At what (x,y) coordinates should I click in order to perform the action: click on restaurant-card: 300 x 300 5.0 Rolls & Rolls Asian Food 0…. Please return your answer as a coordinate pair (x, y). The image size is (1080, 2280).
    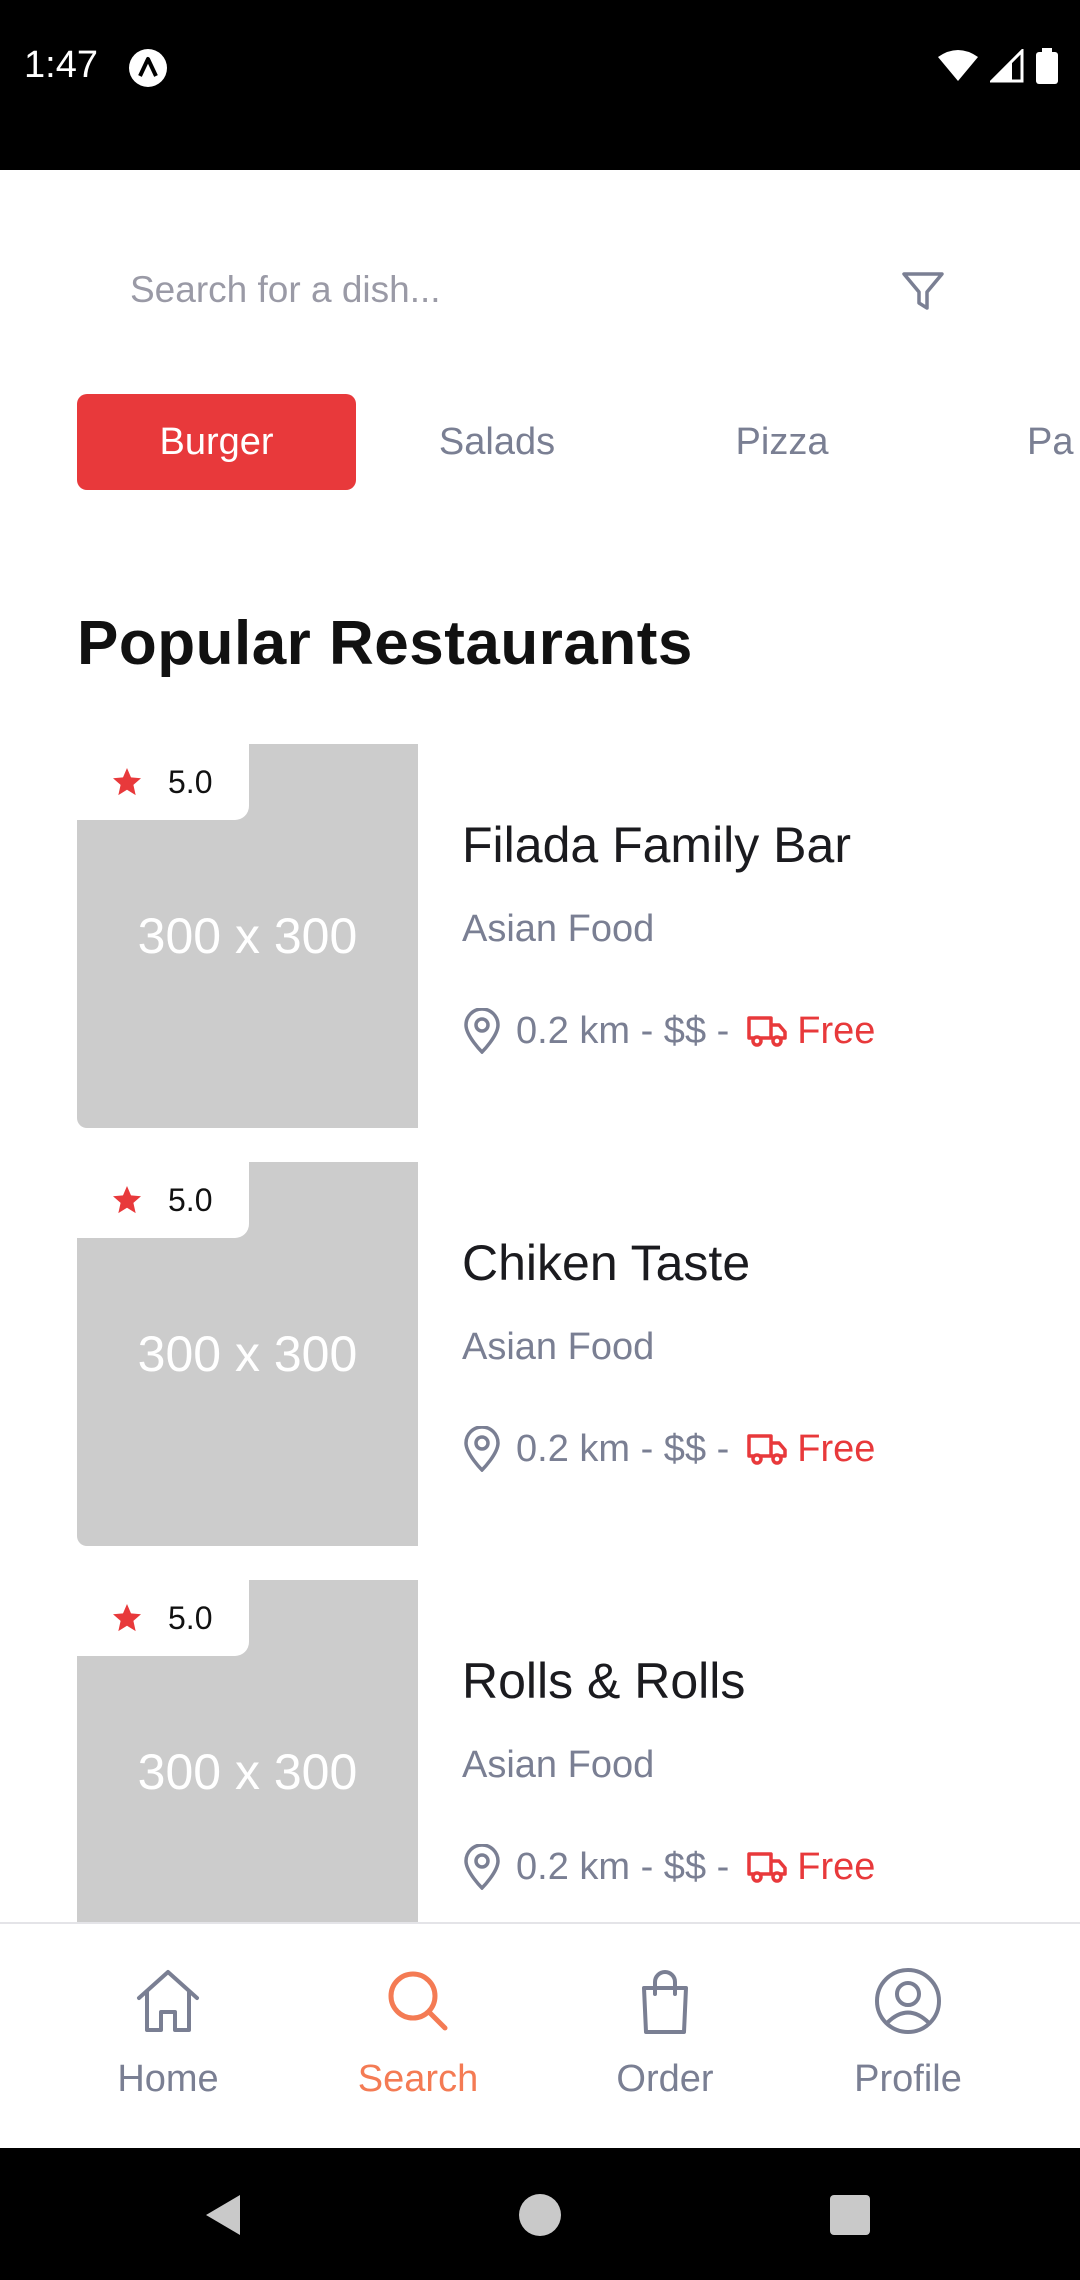
    Looking at the image, I should click on (578, 1752).